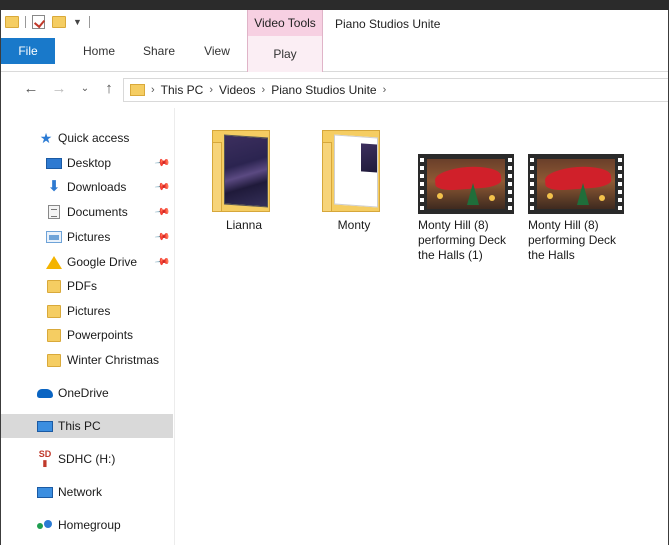 This screenshot has width=669, height=545. Describe the element at coordinates (45, 525) in the screenshot. I see `homegroup-icon` at that location.